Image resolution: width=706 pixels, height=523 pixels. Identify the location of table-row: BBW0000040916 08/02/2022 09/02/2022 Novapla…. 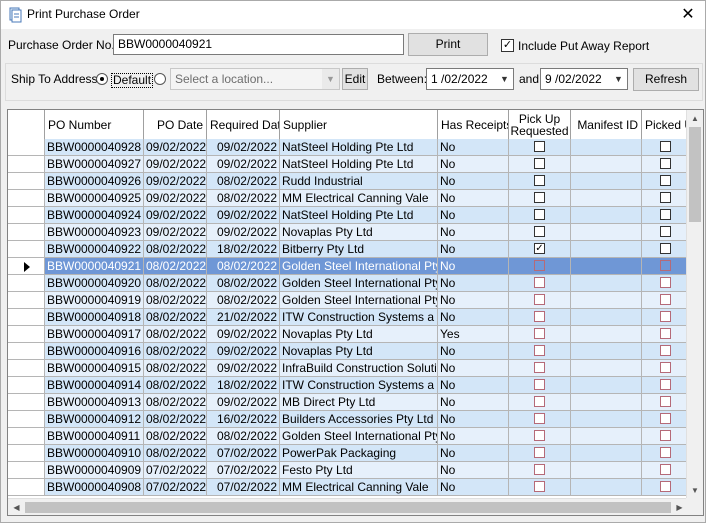
(348, 351).